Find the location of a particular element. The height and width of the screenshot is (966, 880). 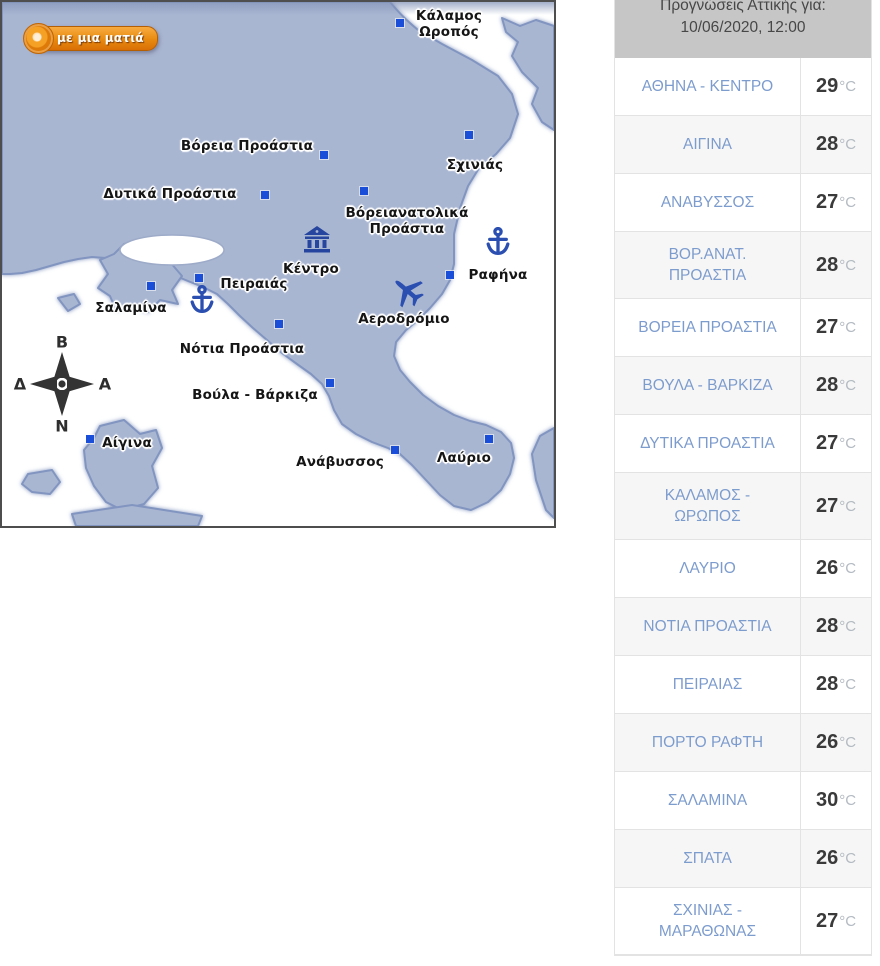

forecast-row: ΣΠΑΤΑ 26 °C is located at coordinates (743, 859).